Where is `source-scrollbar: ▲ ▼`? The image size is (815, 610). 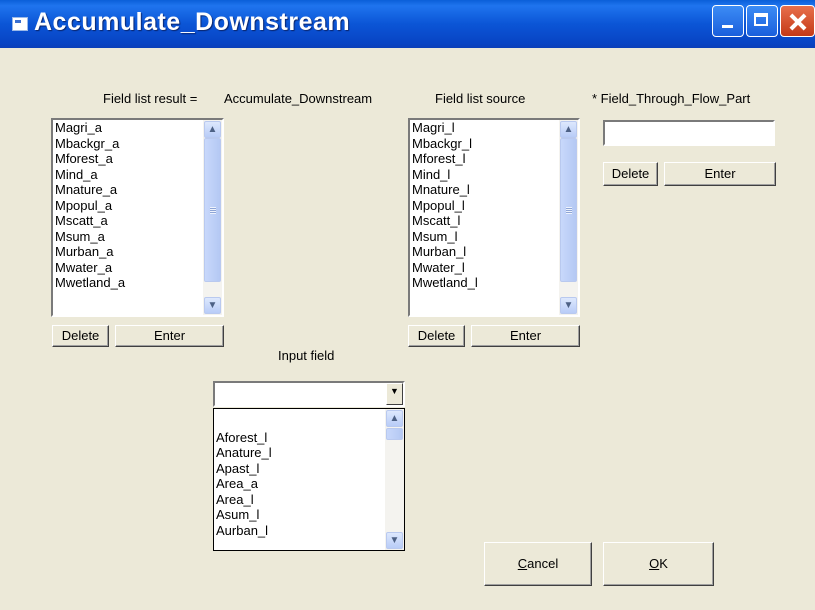 source-scrollbar: ▲ ▼ is located at coordinates (568, 217).